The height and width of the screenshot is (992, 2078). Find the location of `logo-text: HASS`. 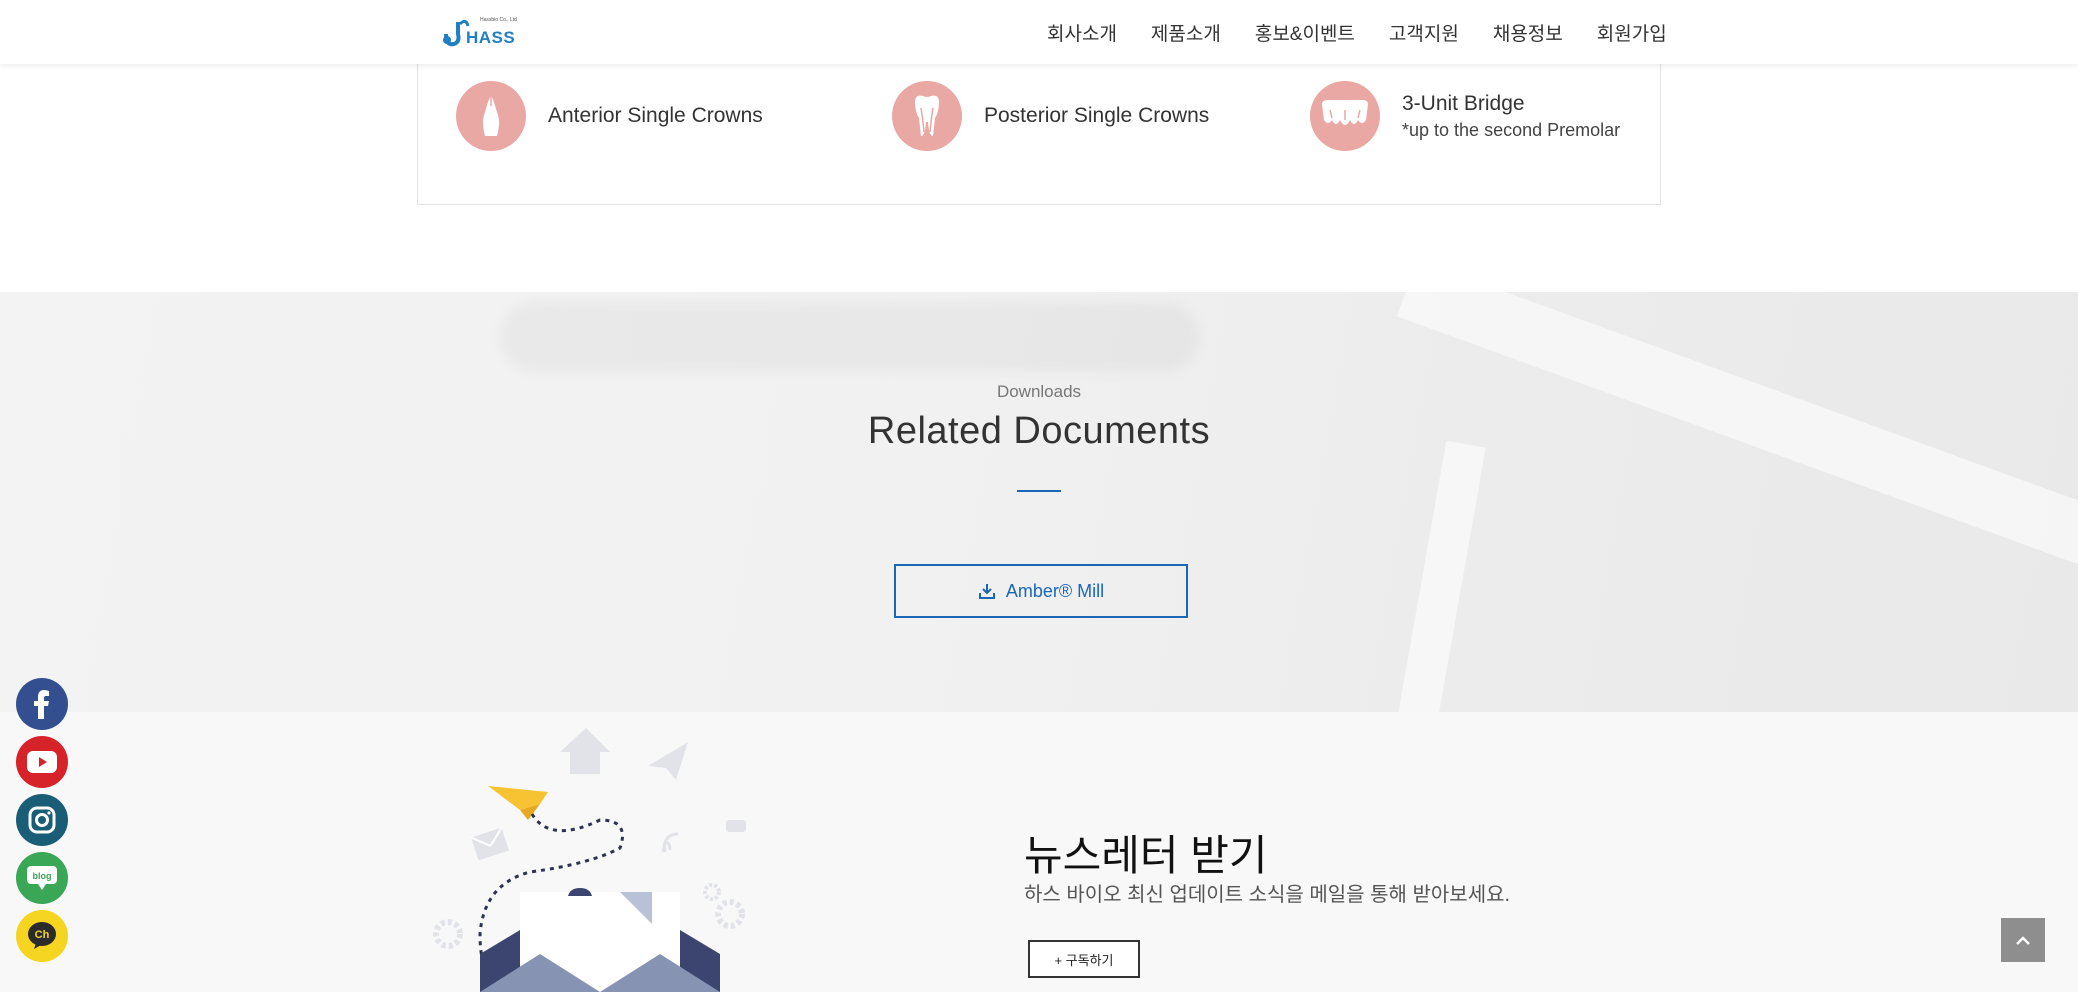

logo-text: HASS is located at coordinates (491, 37).